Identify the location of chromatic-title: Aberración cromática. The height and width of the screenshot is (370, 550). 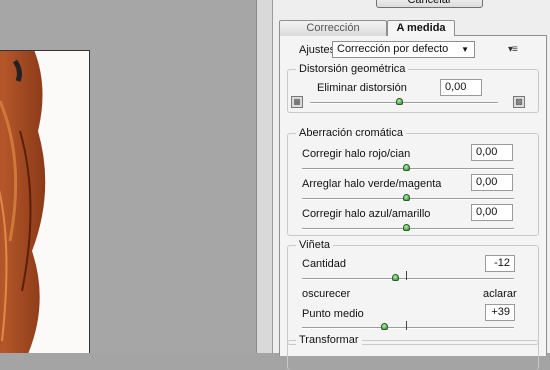
(351, 133).